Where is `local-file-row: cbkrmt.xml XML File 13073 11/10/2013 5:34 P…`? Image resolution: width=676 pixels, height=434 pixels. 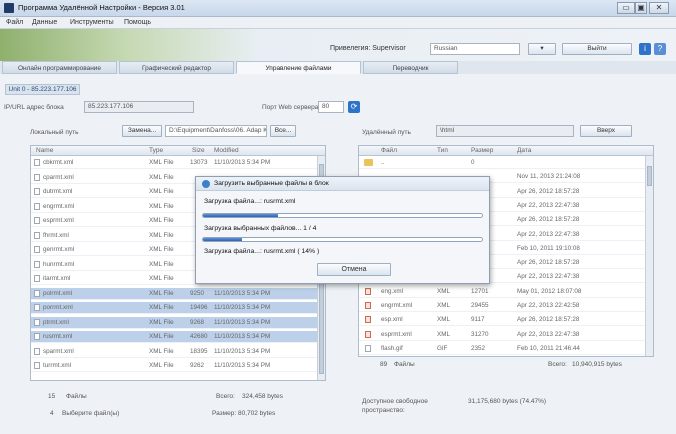 local-file-row: cbkrmt.xml XML File 13073 11/10/2013 5:34 P… is located at coordinates (178, 163).